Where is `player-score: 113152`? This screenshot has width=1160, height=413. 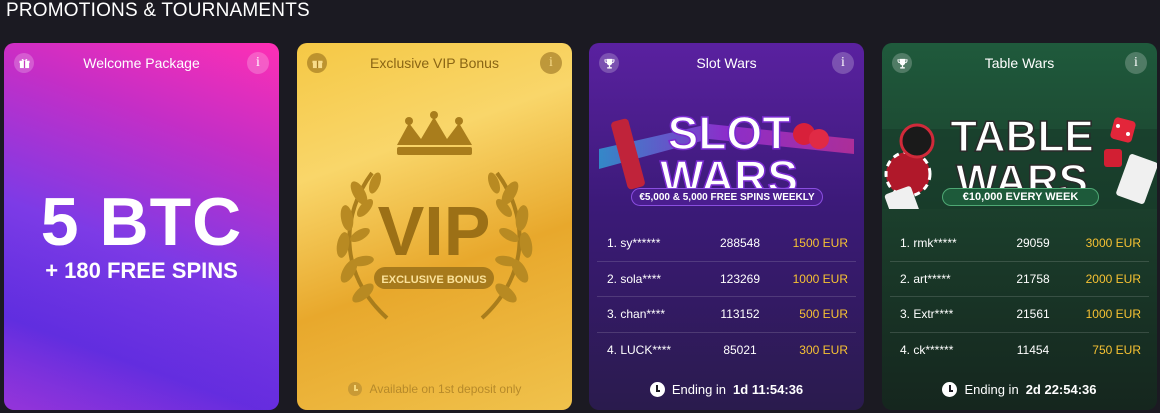 player-score: 113152 is located at coordinates (740, 314).